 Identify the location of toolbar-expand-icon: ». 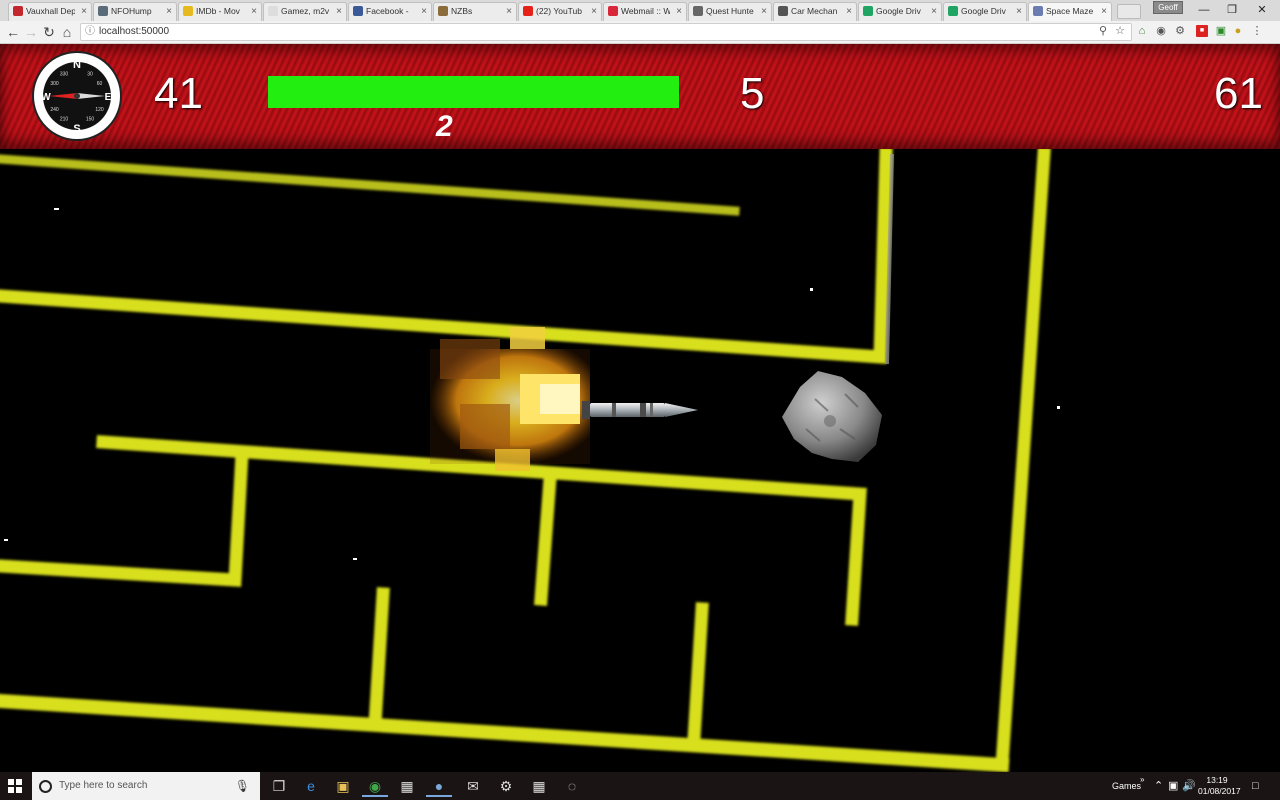
(1142, 780).